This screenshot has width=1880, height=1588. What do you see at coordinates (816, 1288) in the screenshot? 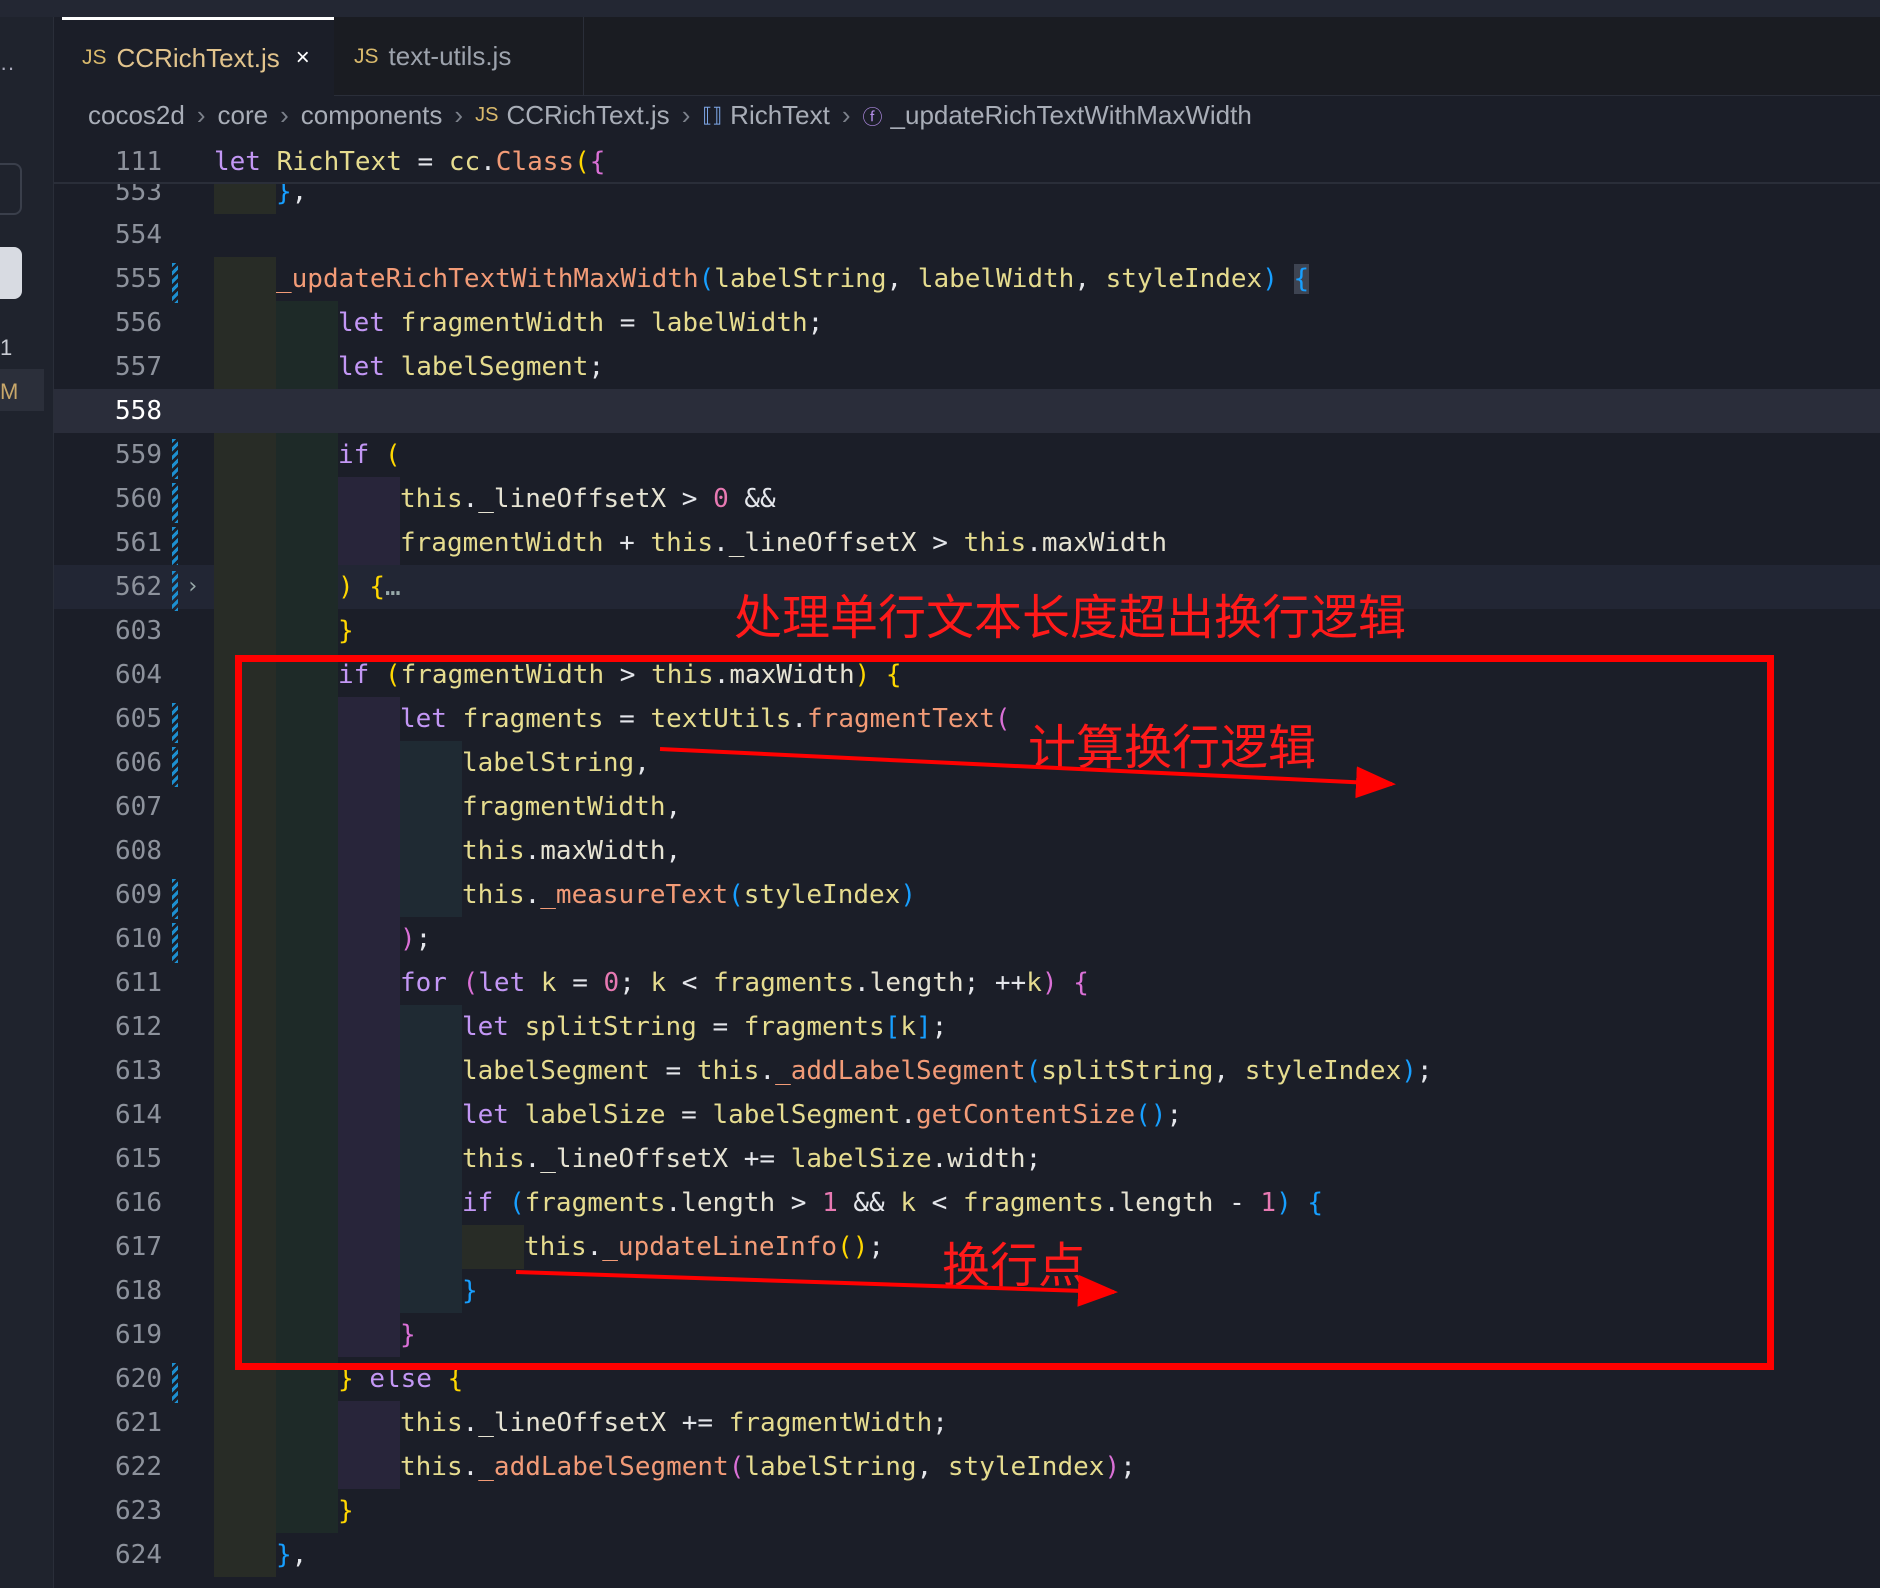
I see `arrow-break-point` at bounding box center [816, 1288].